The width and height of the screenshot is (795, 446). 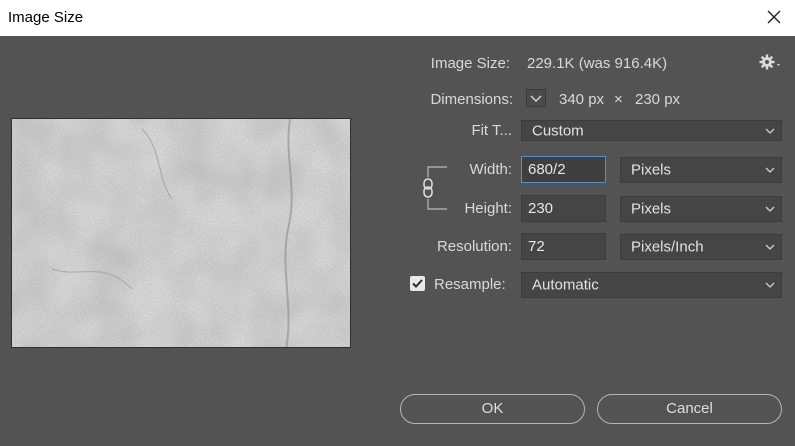 I want to click on width-label: Width:, so click(x=490, y=169).